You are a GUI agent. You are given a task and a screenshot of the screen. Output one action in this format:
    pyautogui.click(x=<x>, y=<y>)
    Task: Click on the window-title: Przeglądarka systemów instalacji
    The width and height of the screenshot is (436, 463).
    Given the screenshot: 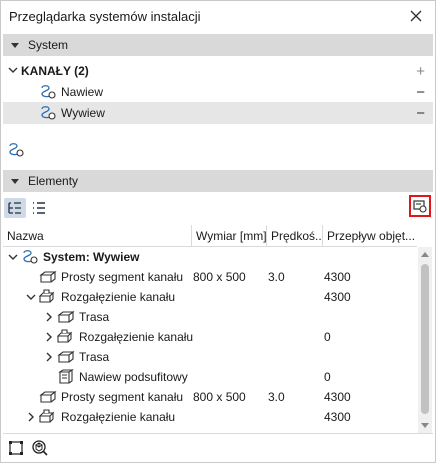 What is the action you would take?
    pyautogui.click(x=105, y=16)
    